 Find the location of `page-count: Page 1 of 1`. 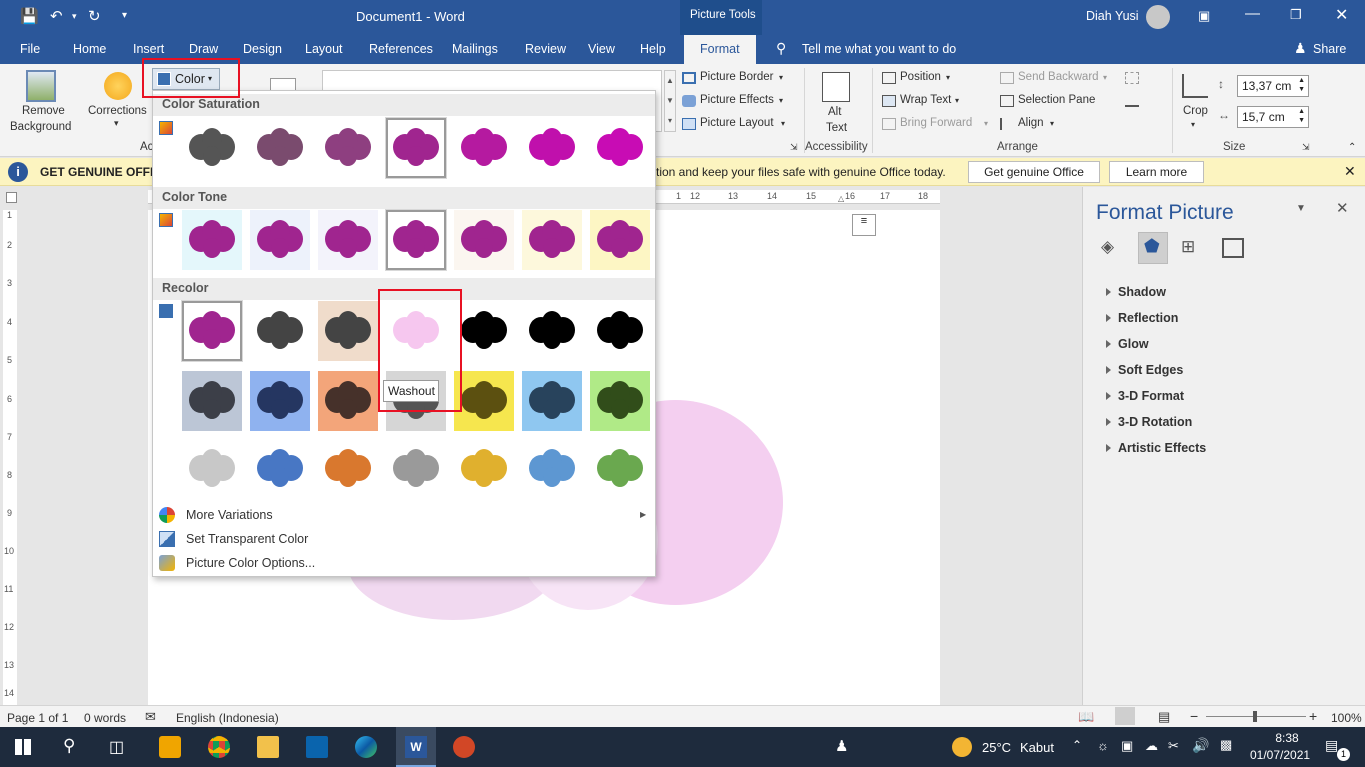

page-count: Page 1 of 1 is located at coordinates (37, 718).